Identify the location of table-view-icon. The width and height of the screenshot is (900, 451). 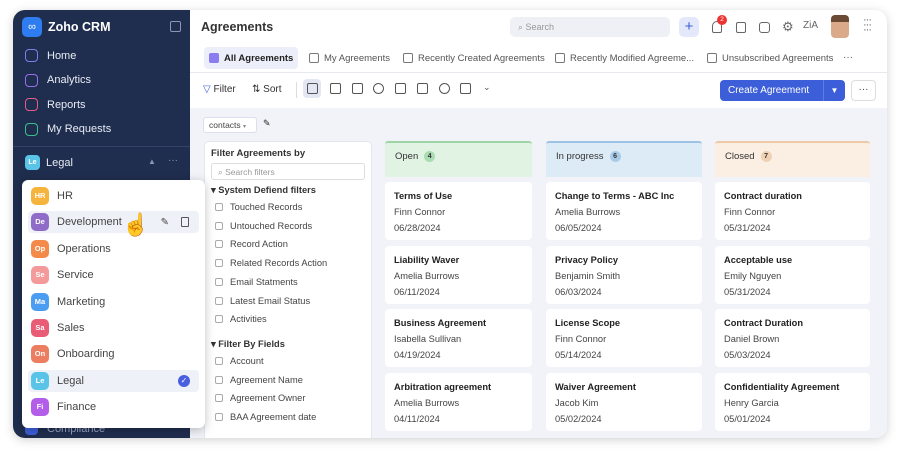
(357, 88).